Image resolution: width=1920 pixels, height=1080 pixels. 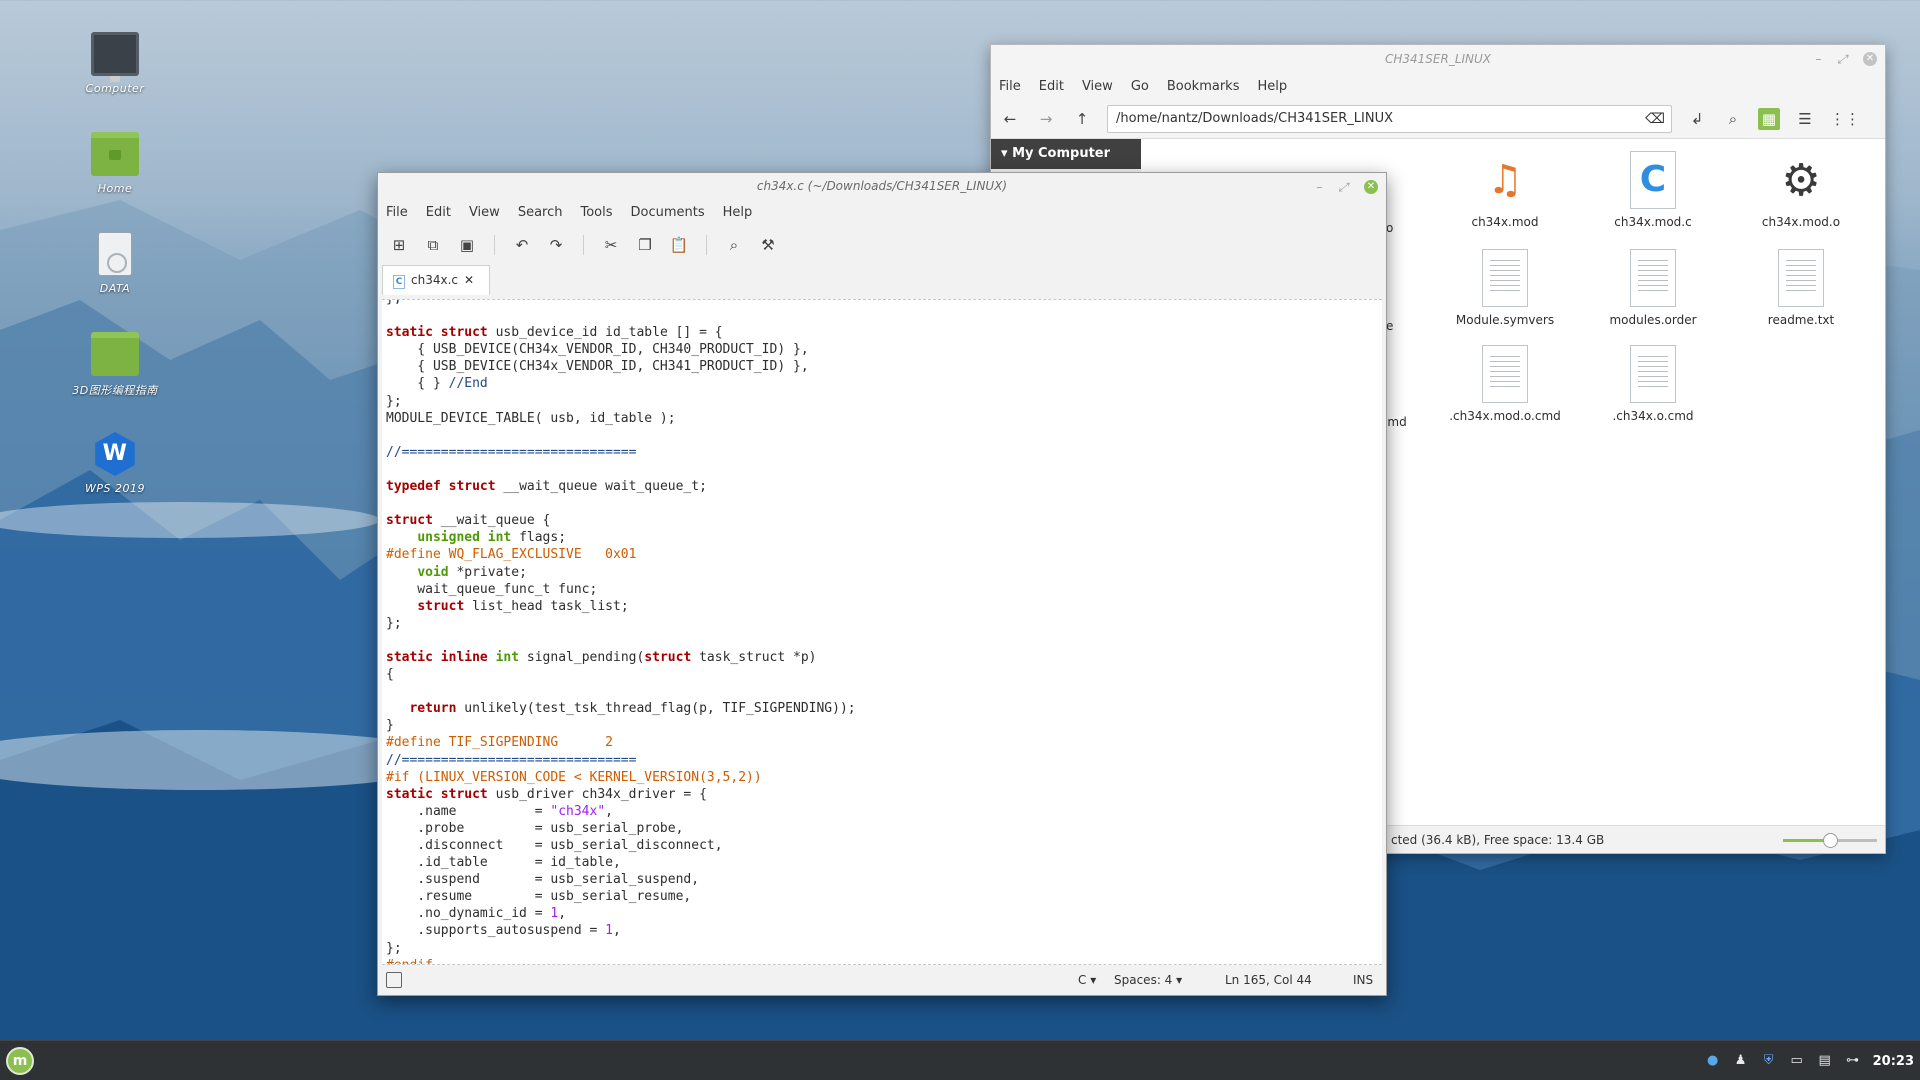 I want to click on file-name: readme.txt, so click(x=1801, y=320).